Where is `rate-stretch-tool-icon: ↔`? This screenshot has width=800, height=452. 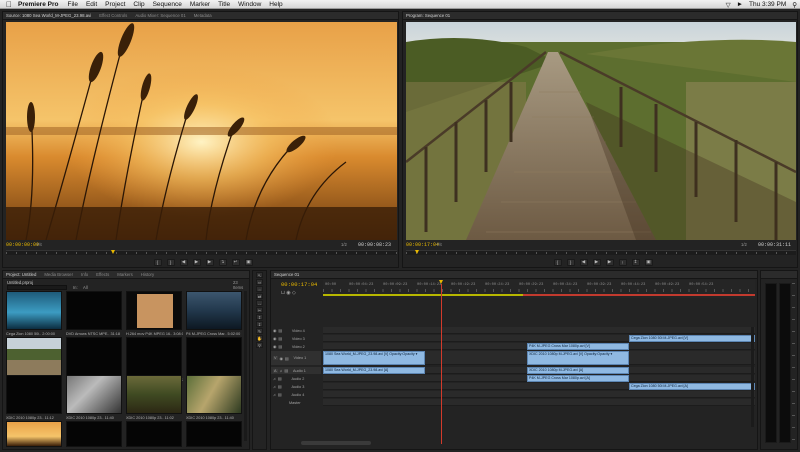 rate-stretch-tool-icon: ↔ is located at coordinates (259, 303).